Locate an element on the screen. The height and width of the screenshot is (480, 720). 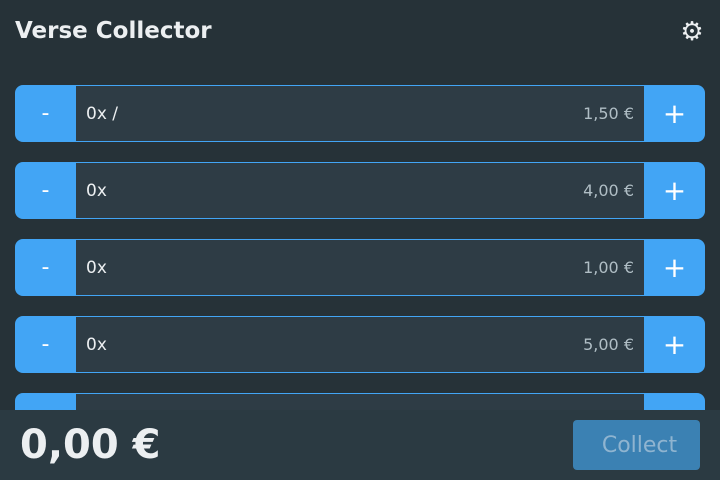
gear-icon: ⚙ is located at coordinates (692, 32).